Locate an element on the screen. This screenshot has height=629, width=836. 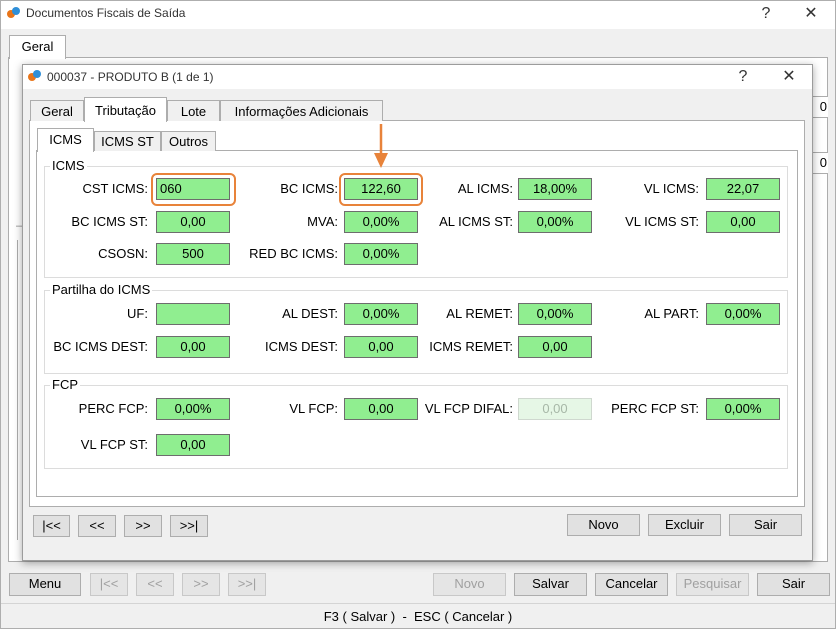
label-al-icms-st: AL ICMS ST: is located at coordinates (476, 221).